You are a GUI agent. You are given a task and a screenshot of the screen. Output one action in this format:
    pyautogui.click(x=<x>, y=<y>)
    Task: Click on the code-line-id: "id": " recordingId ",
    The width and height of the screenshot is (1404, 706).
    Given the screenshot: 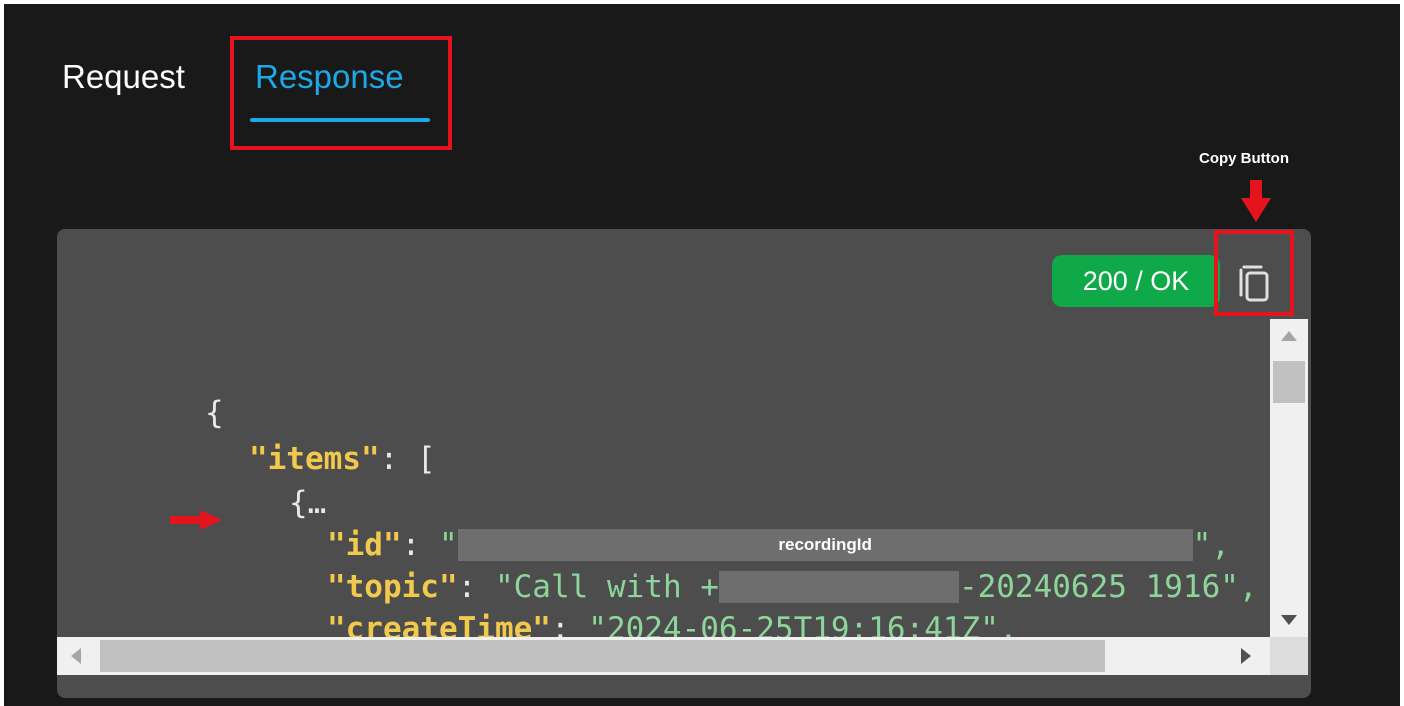 What is the action you would take?
    pyautogui.click(x=778, y=545)
    